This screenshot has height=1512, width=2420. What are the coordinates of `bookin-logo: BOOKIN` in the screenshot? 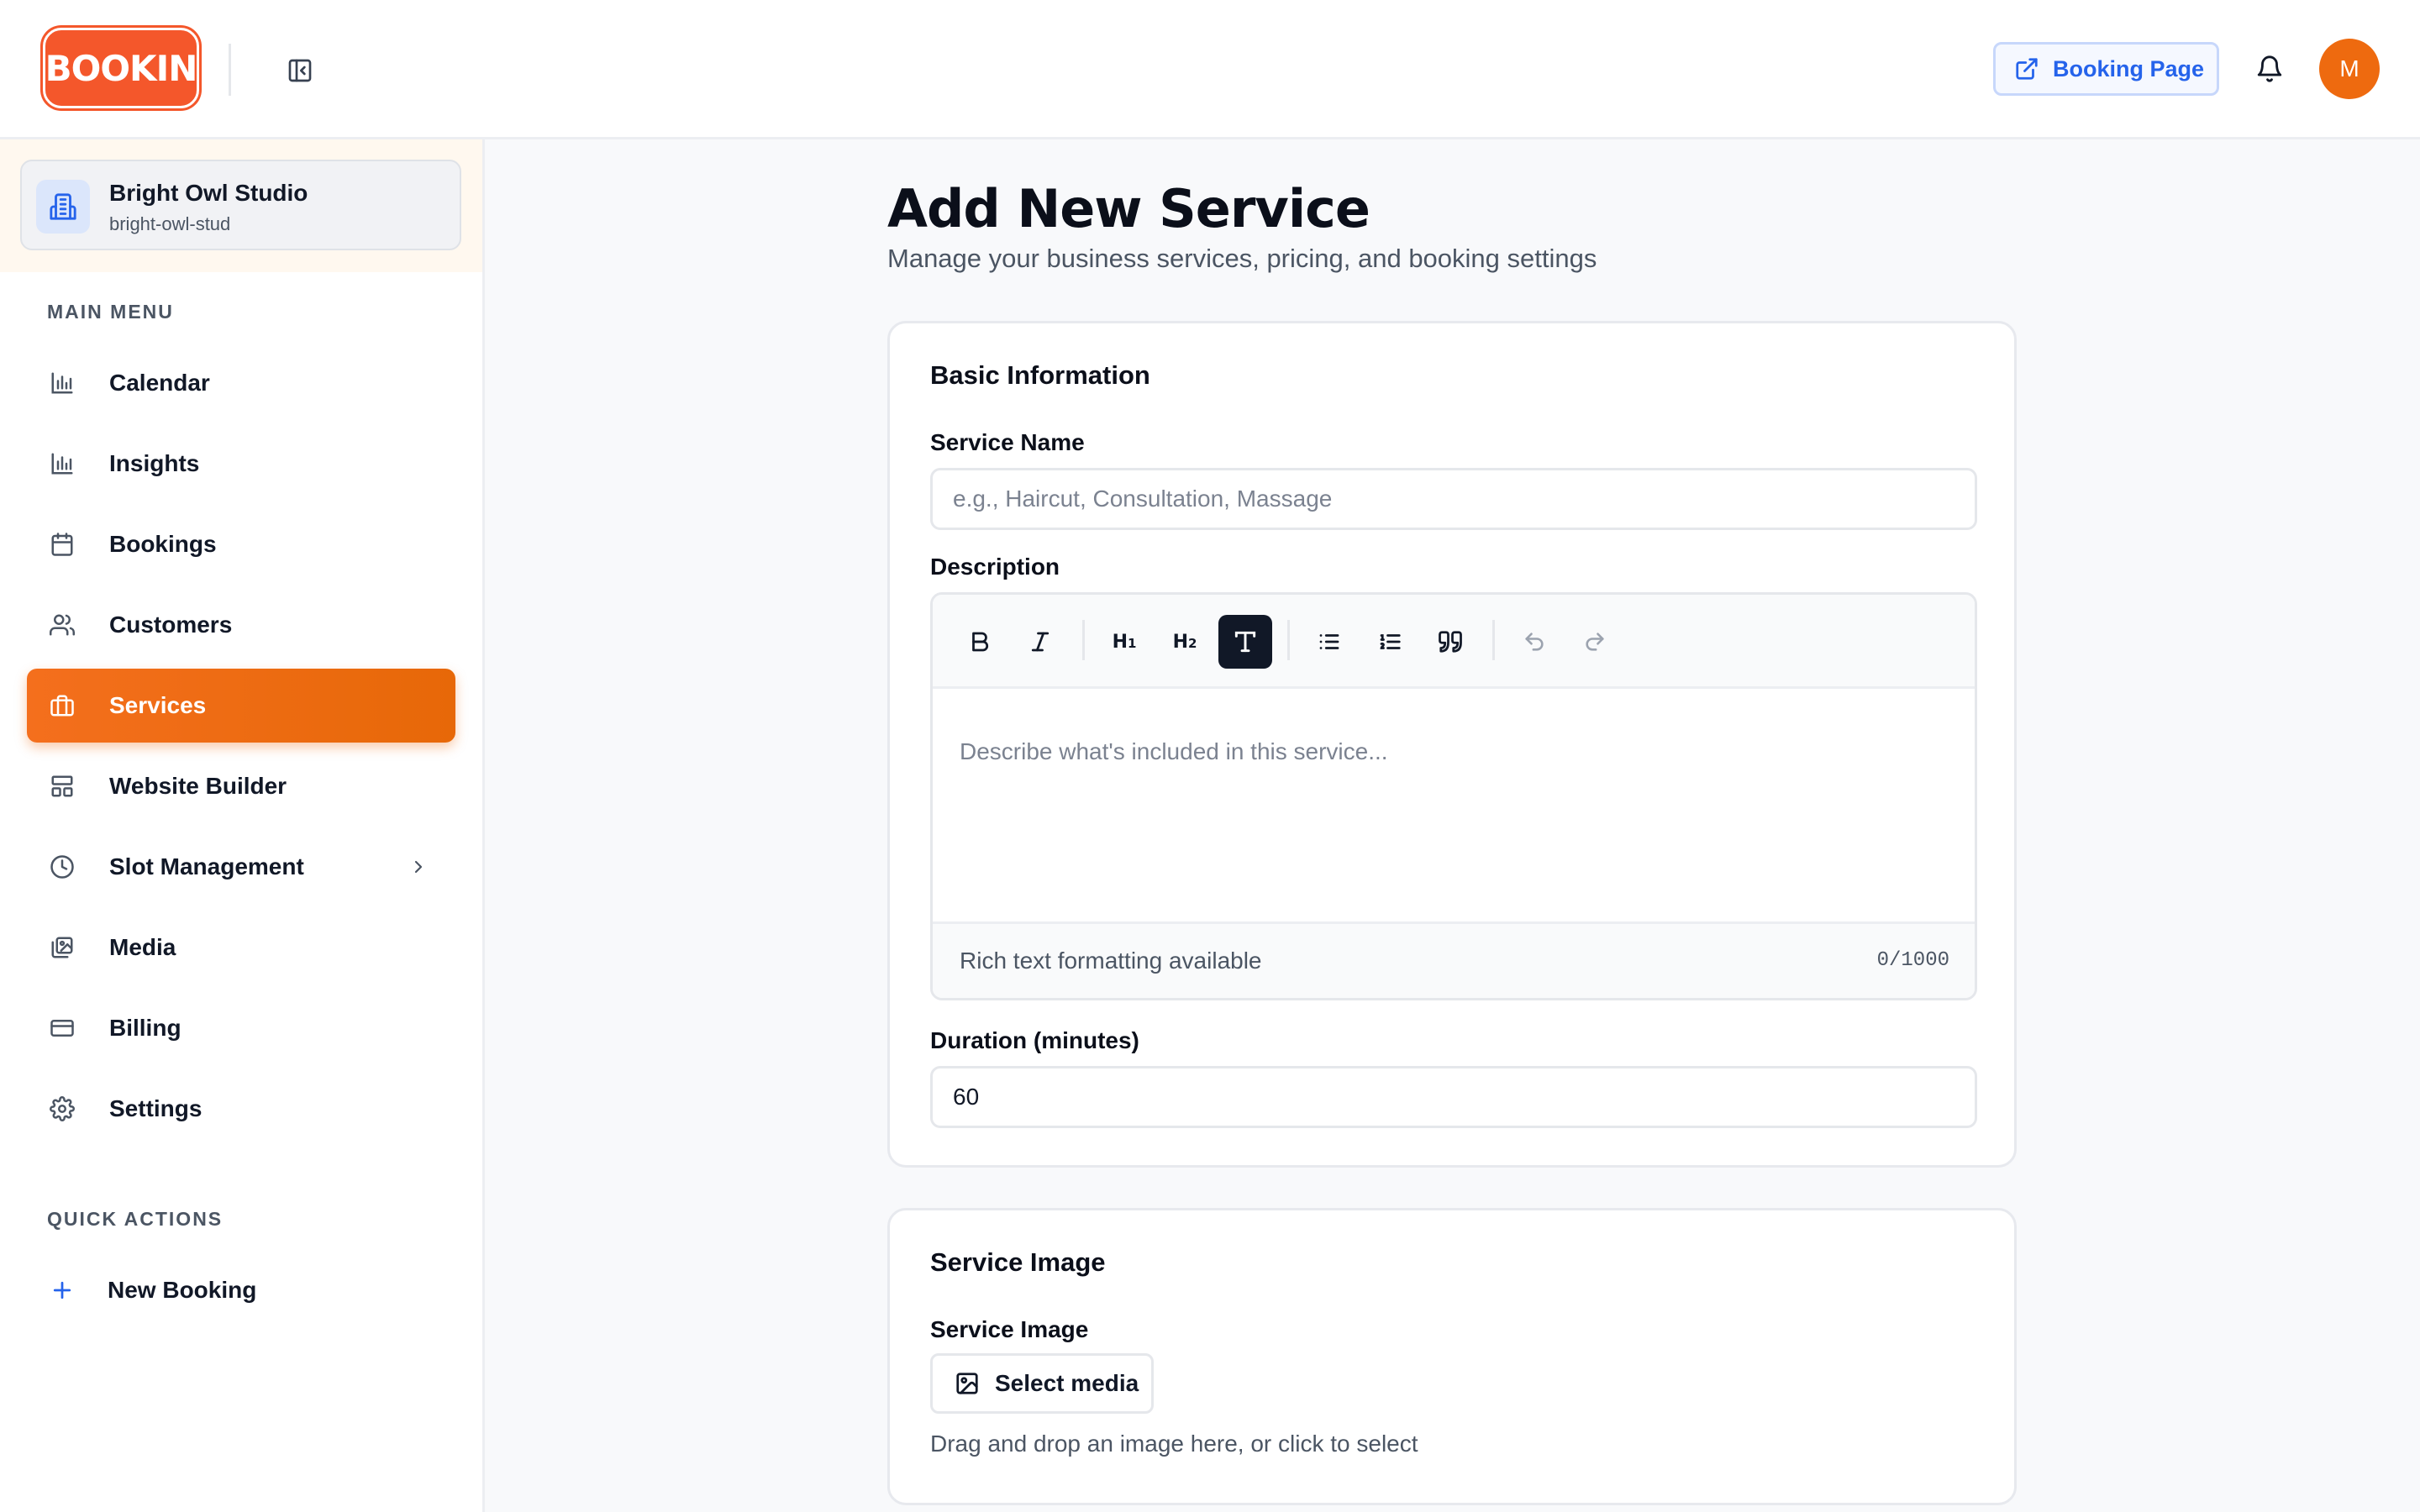 It's located at (121, 68).